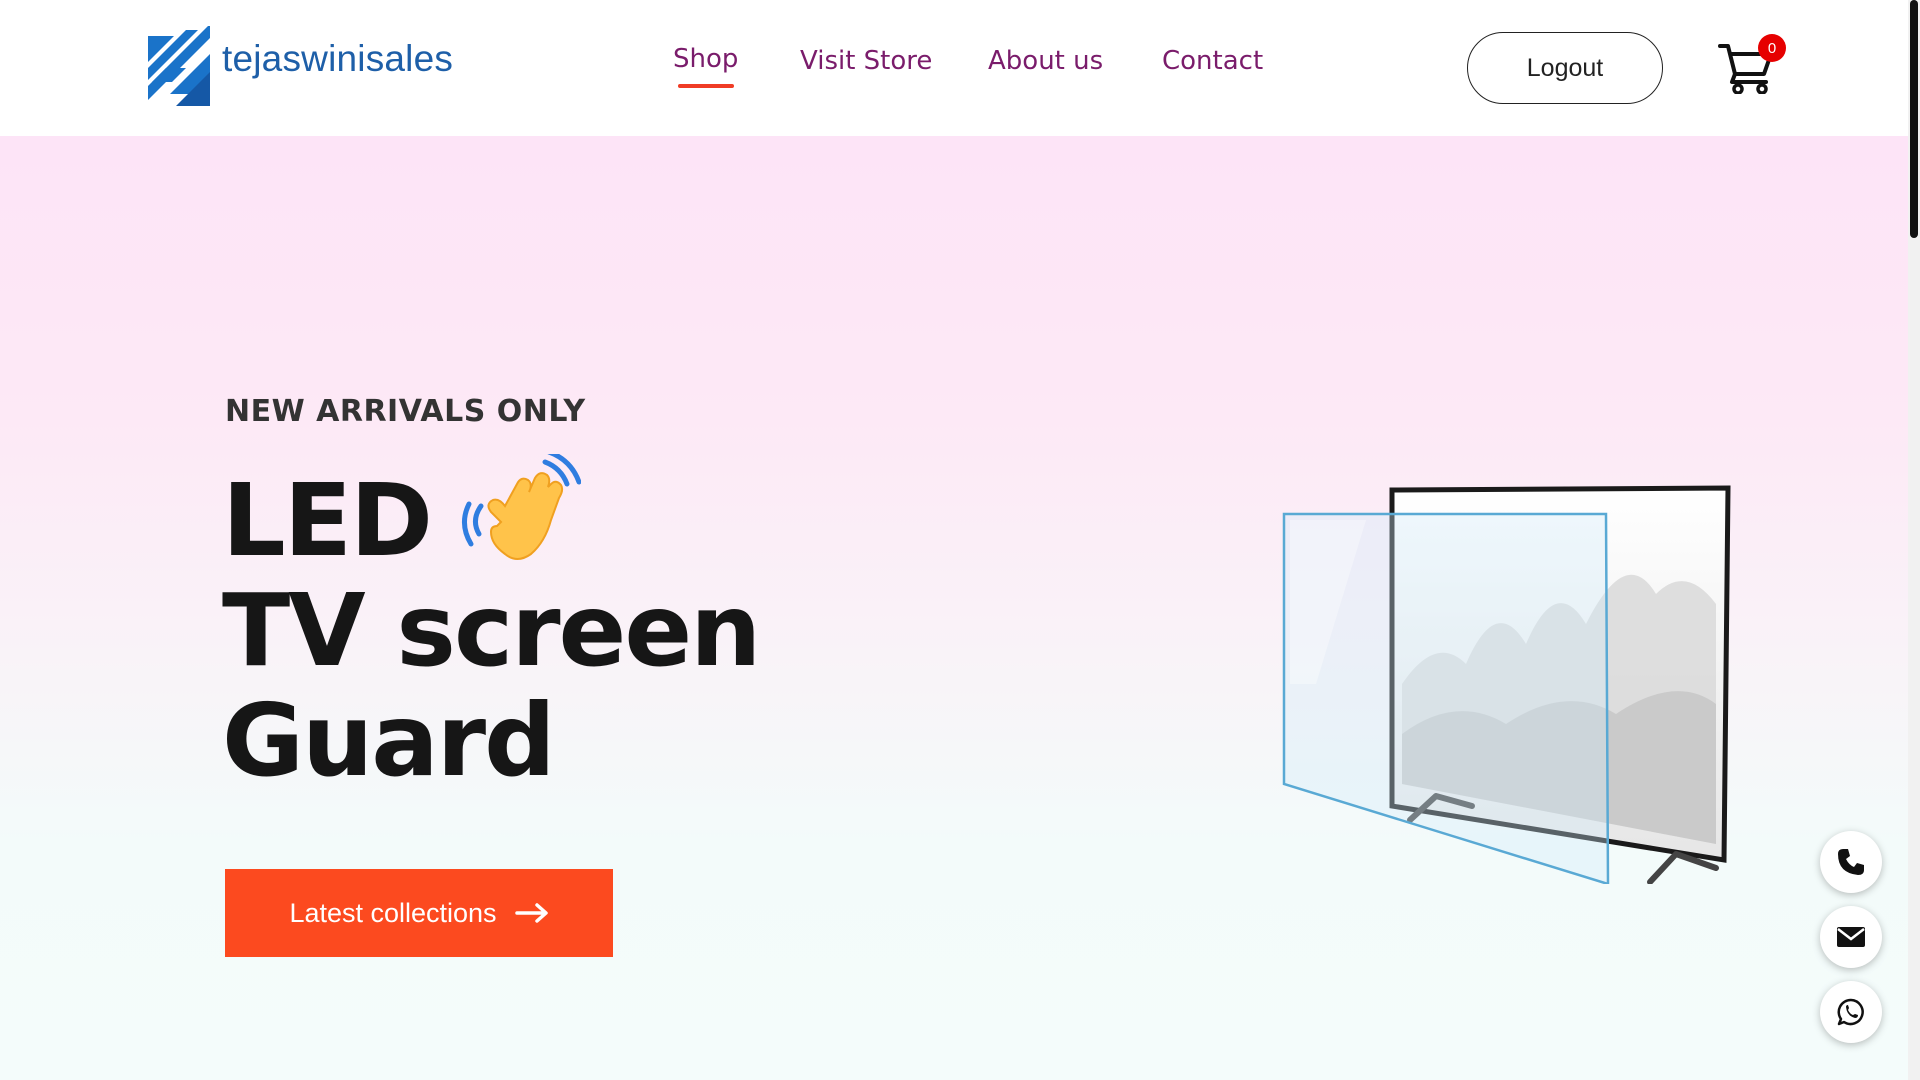 Image resolution: width=1920 pixels, height=1080 pixels. What do you see at coordinates (1753, 64) in the screenshot?
I see `cart-button: 0` at bounding box center [1753, 64].